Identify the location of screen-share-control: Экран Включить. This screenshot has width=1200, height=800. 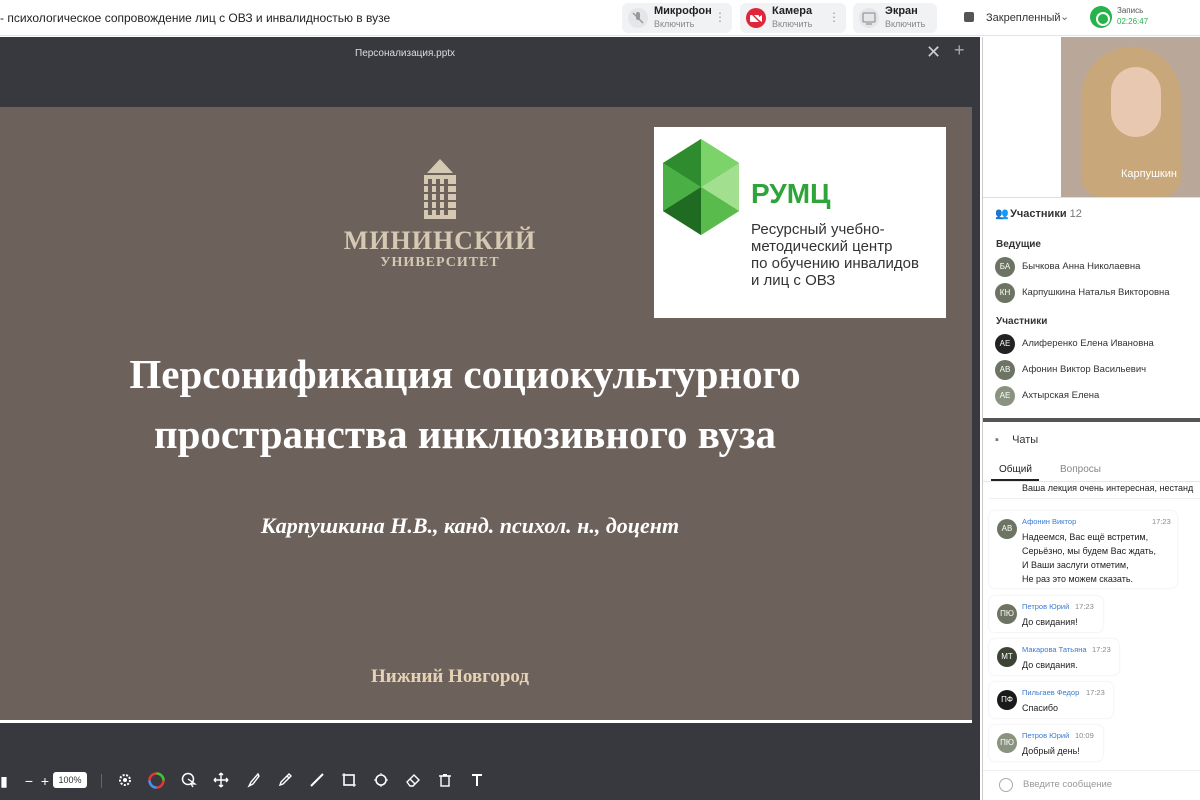
(895, 18).